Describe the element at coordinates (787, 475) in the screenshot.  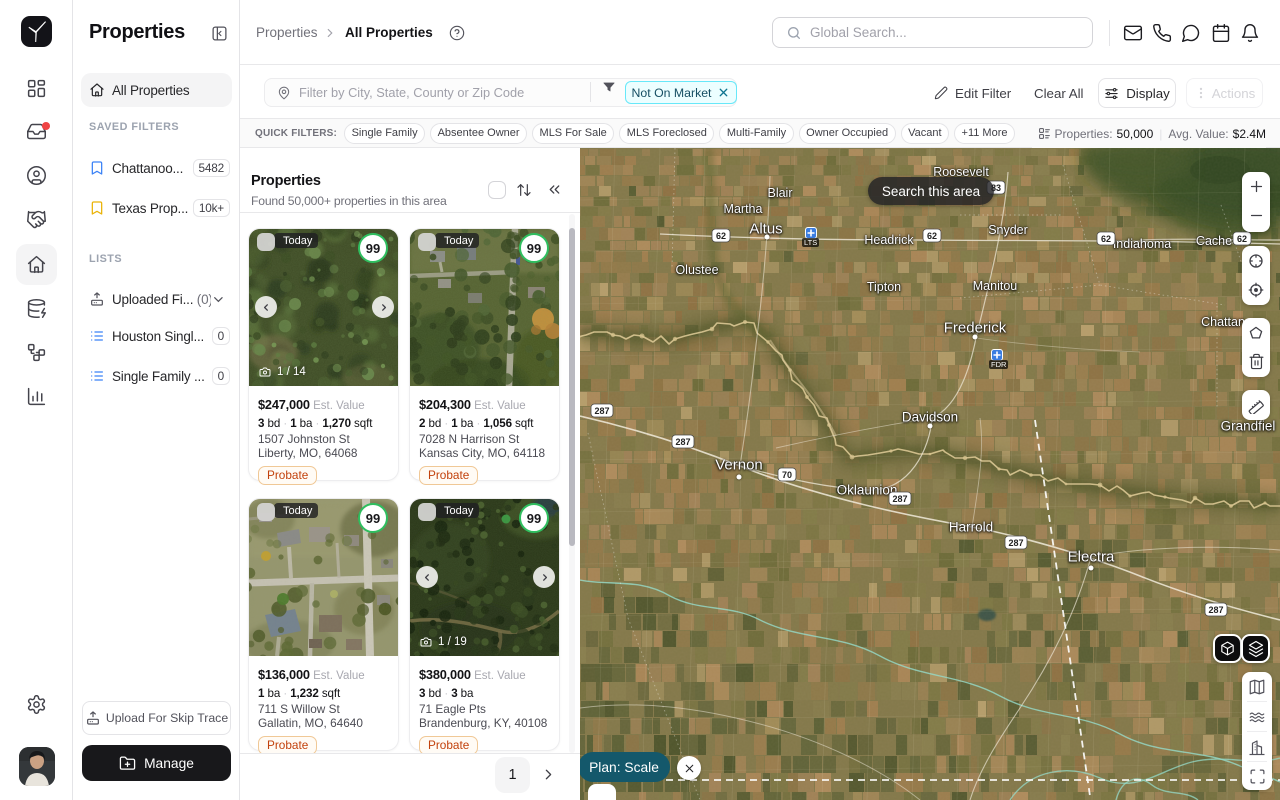
I see `svg-text: 70` at that location.